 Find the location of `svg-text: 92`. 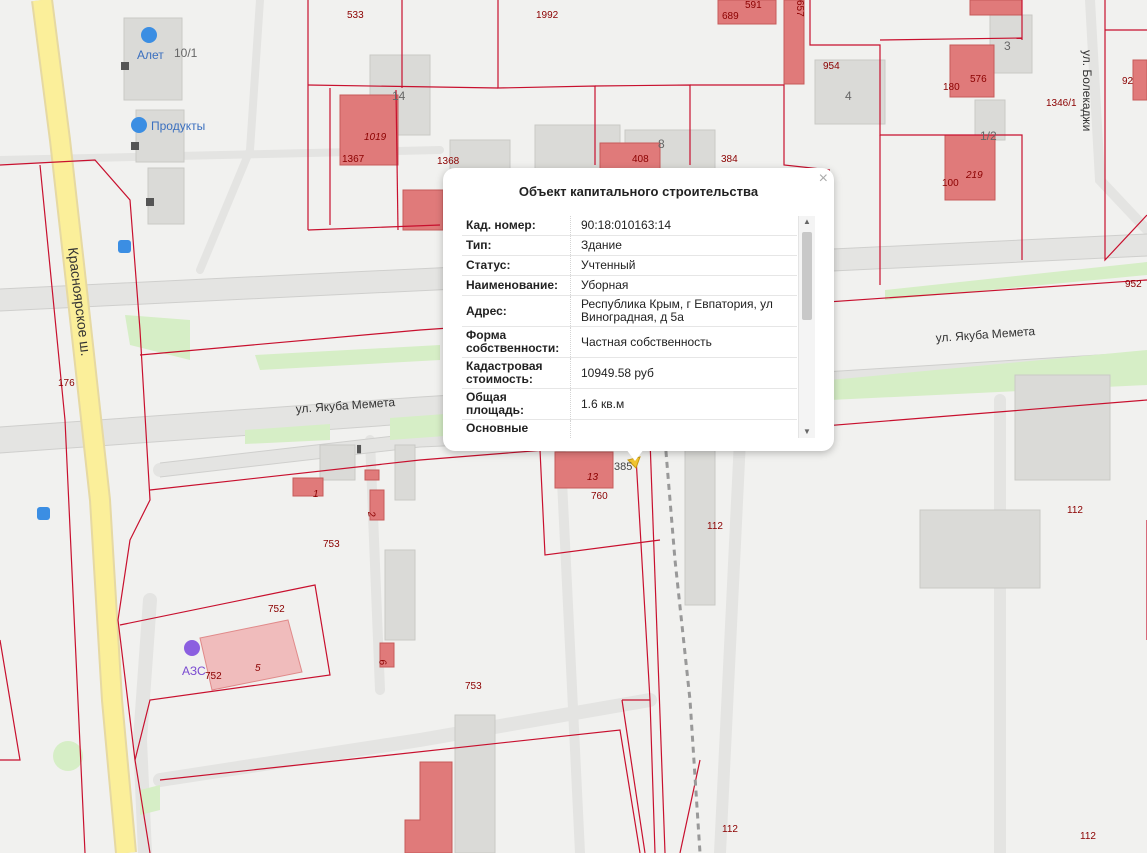

svg-text: 92 is located at coordinates (1128, 81).